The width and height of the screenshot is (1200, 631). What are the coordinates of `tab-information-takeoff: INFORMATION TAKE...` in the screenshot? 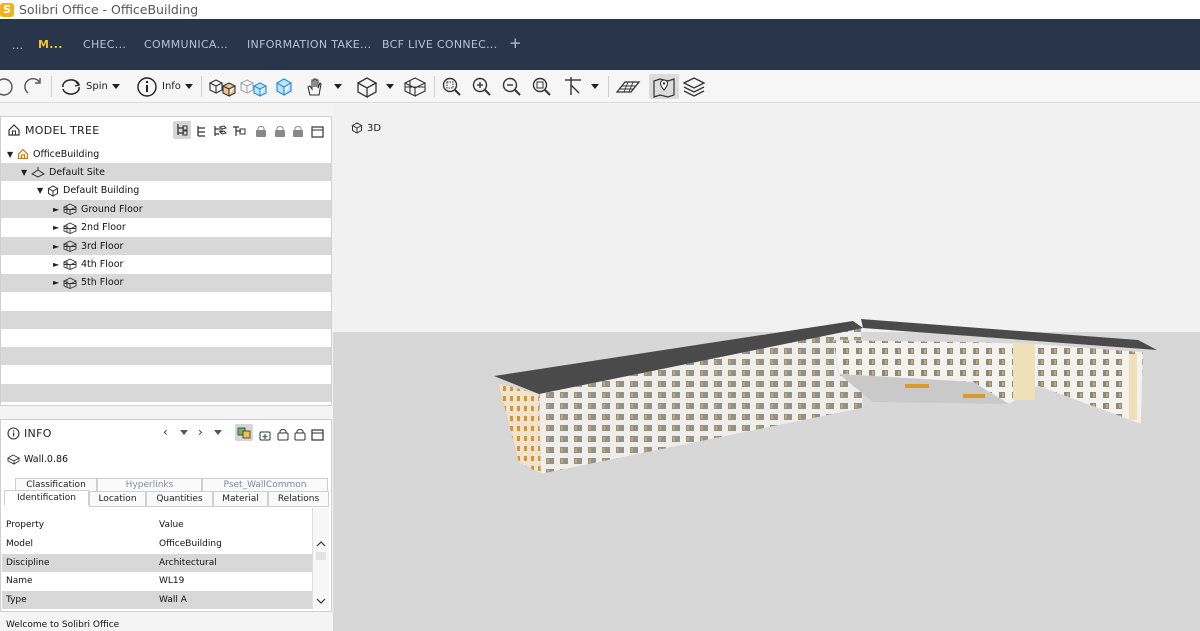 It's located at (309, 44).